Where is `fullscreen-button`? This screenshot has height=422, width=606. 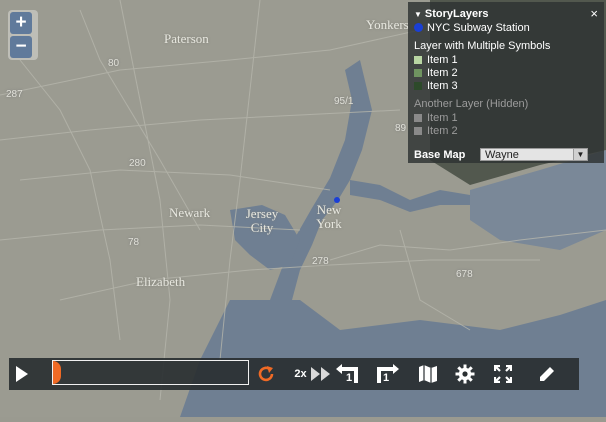
fullscreen-button is located at coordinates (503, 374).